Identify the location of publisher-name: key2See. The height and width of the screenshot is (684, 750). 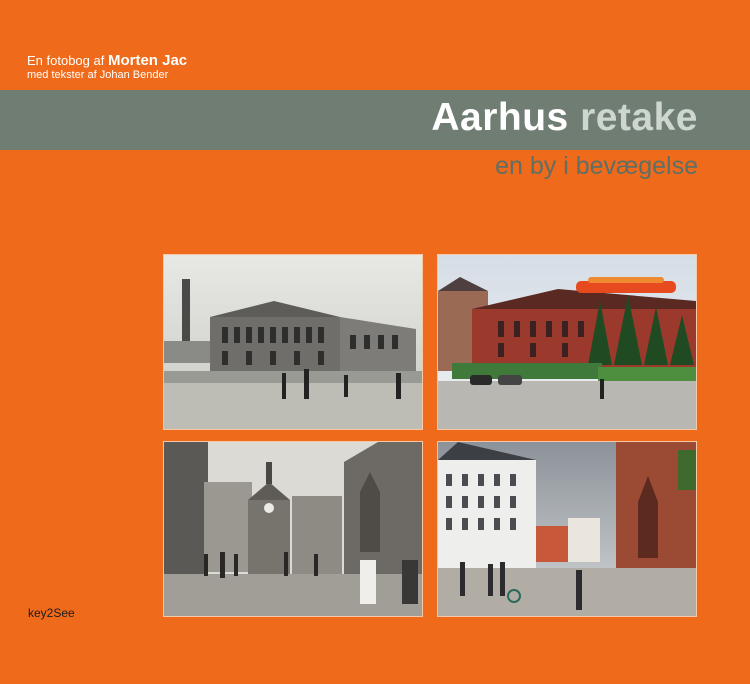
(51, 613).